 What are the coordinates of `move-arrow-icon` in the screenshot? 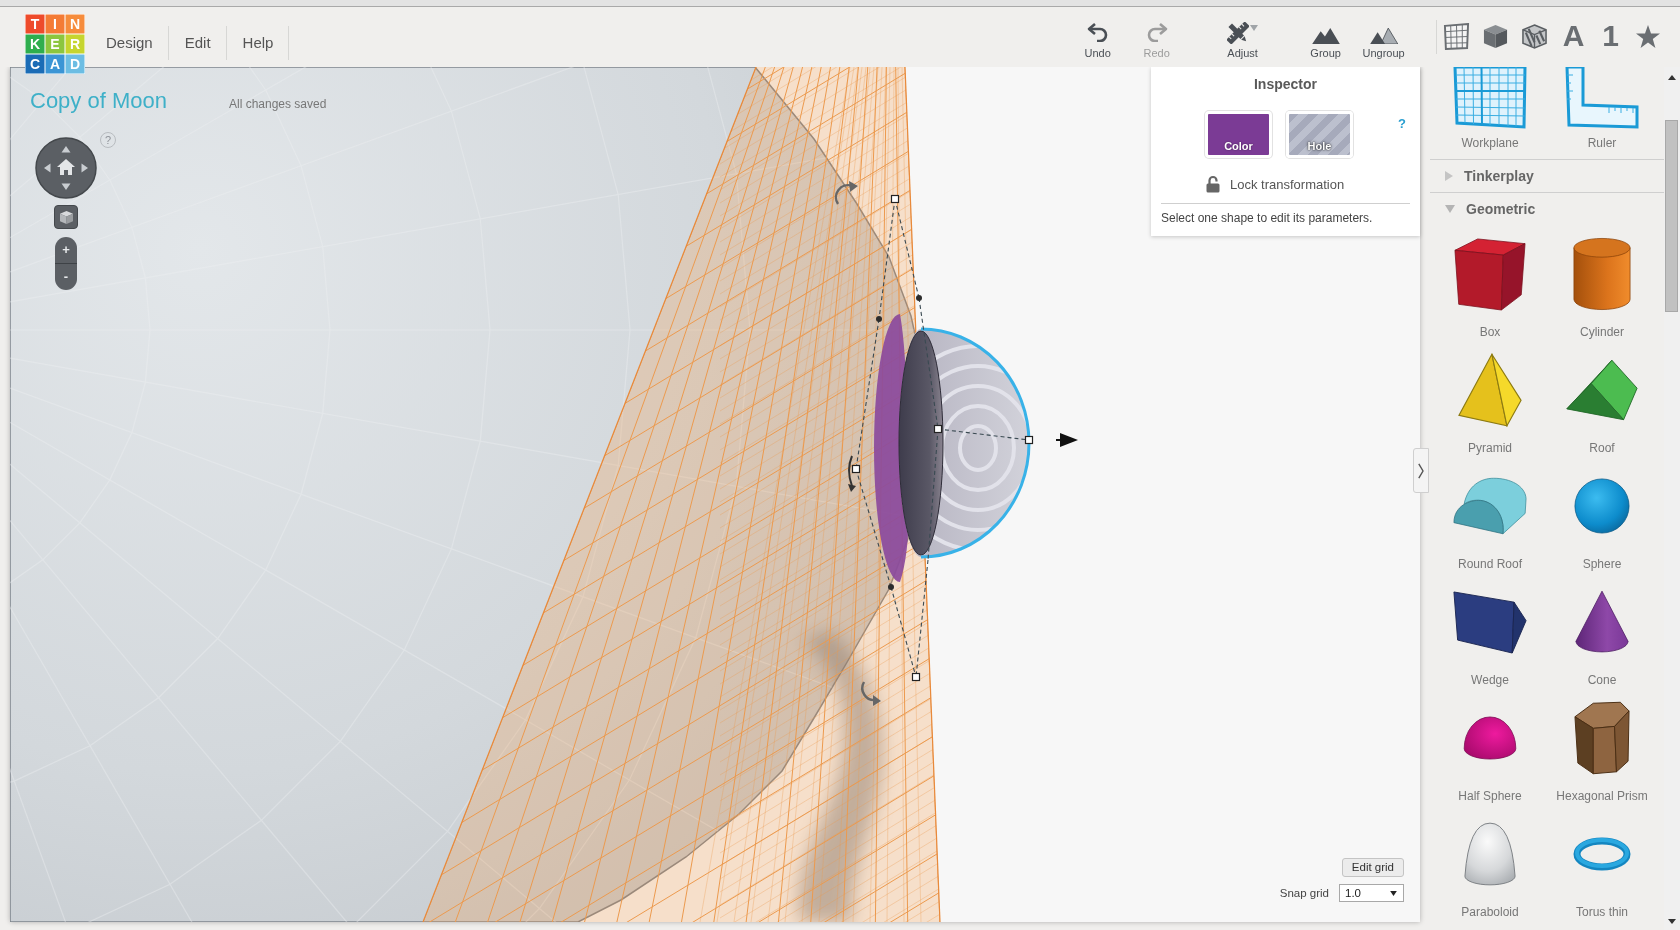 It's located at (1066, 440).